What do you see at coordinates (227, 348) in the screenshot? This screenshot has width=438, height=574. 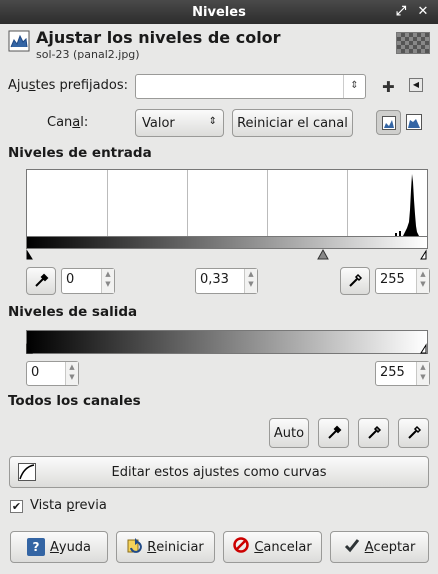 I see `output-slider` at bounding box center [227, 348].